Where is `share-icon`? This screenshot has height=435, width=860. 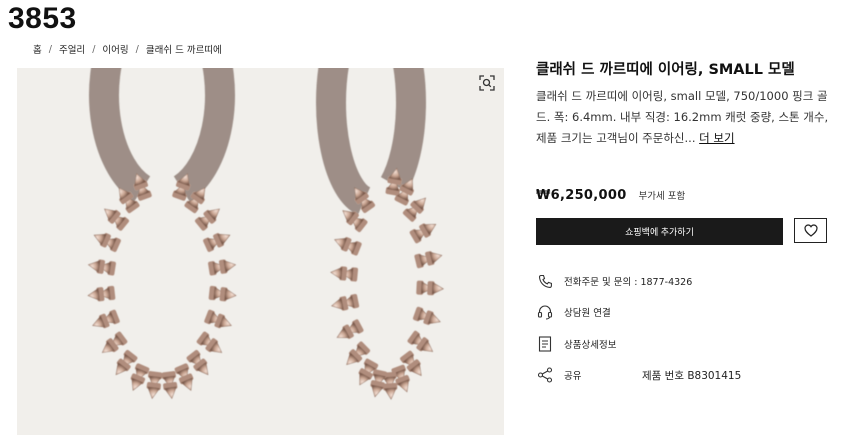 share-icon is located at coordinates (545, 375).